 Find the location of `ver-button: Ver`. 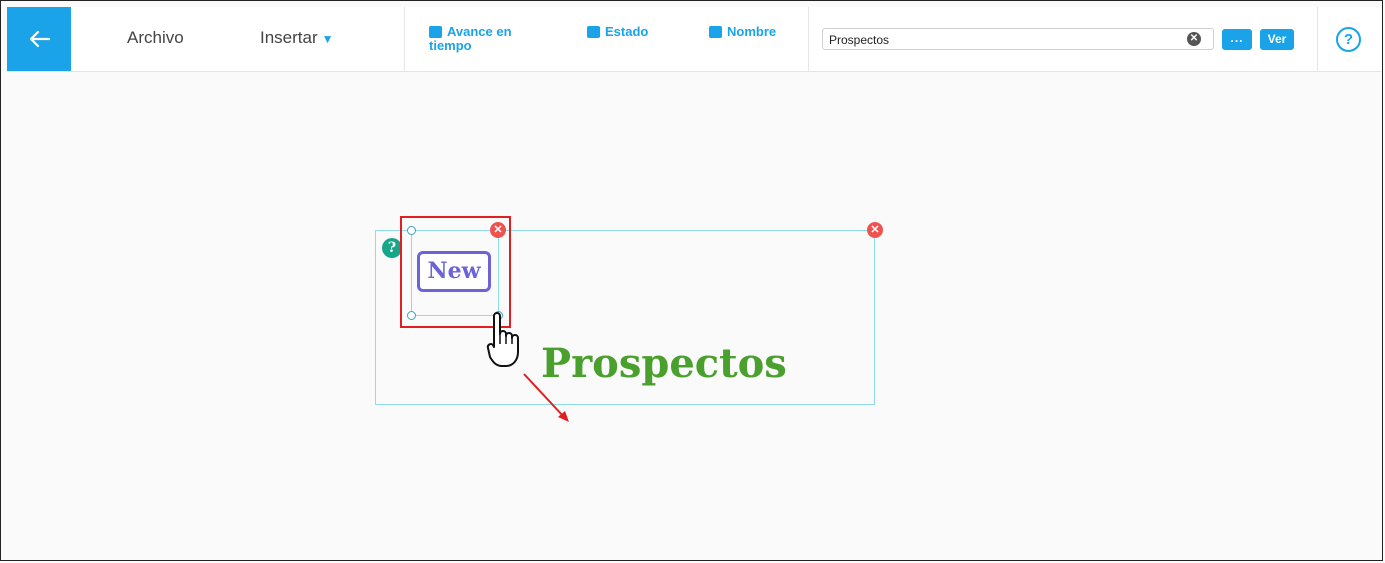

ver-button: Ver is located at coordinates (1277, 39).